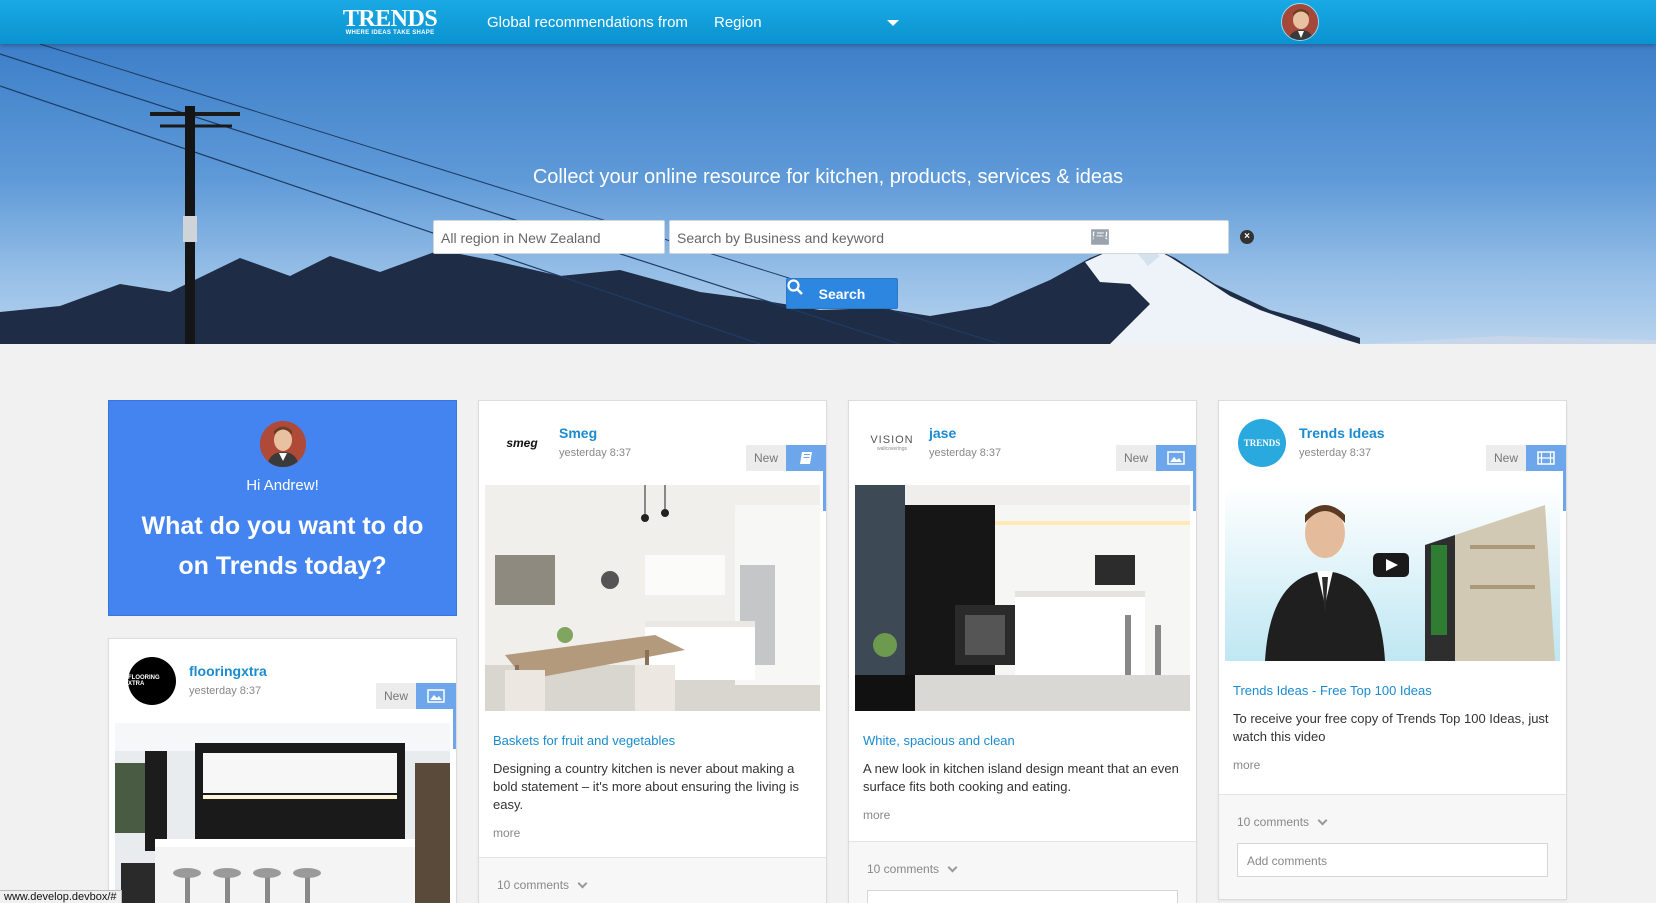 The width and height of the screenshot is (1656, 903). I want to click on logo-tagline: WHERE IDEAS TAKE SHAPE, so click(390, 33).